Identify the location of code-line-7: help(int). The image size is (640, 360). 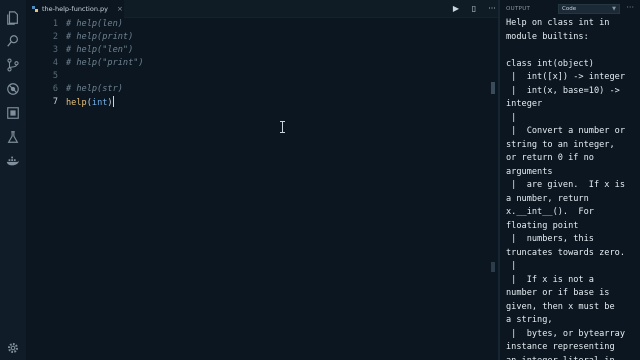
(90, 103).